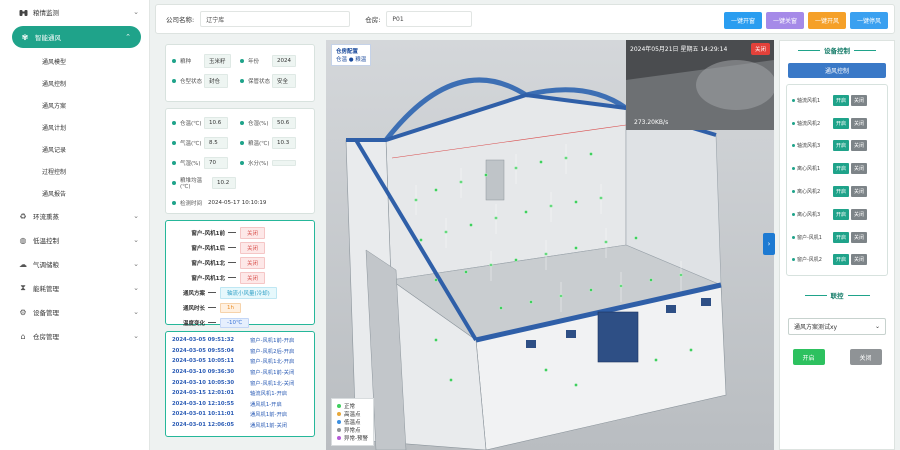 The width and height of the screenshot is (900, 450). What do you see at coordinates (248, 292) in the screenshot?
I see `status-chip: 轴流小风量(冷却)` at bounding box center [248, 292].